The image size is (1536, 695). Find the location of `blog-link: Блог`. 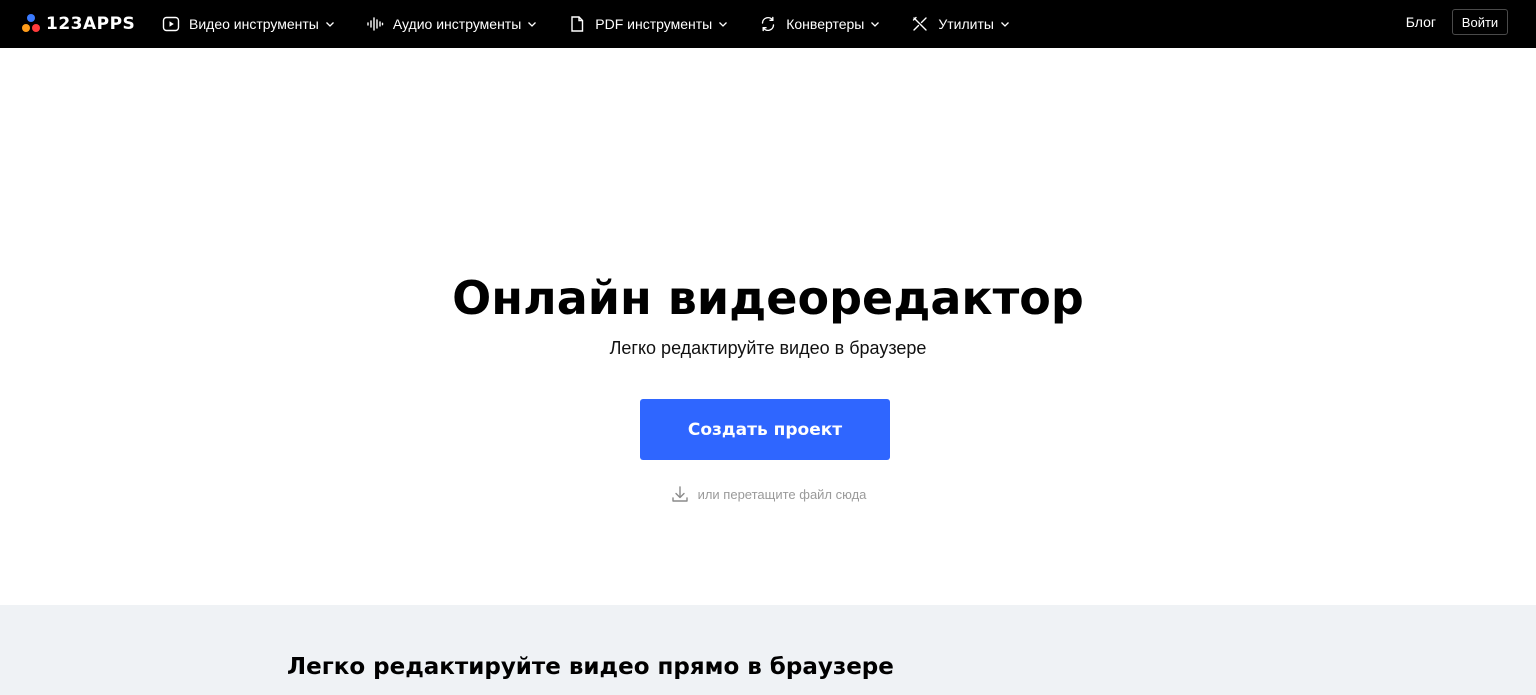

blog-link: Блог is located at coordinates (1421, 22).